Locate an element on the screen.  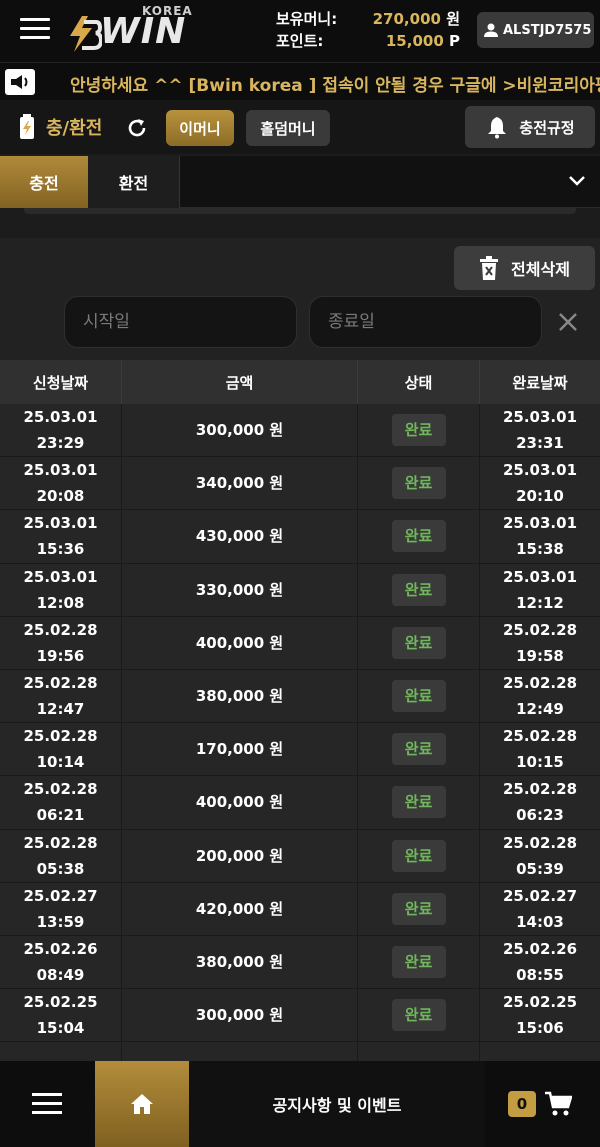
start-date-input is located at coordinates (180, 322).